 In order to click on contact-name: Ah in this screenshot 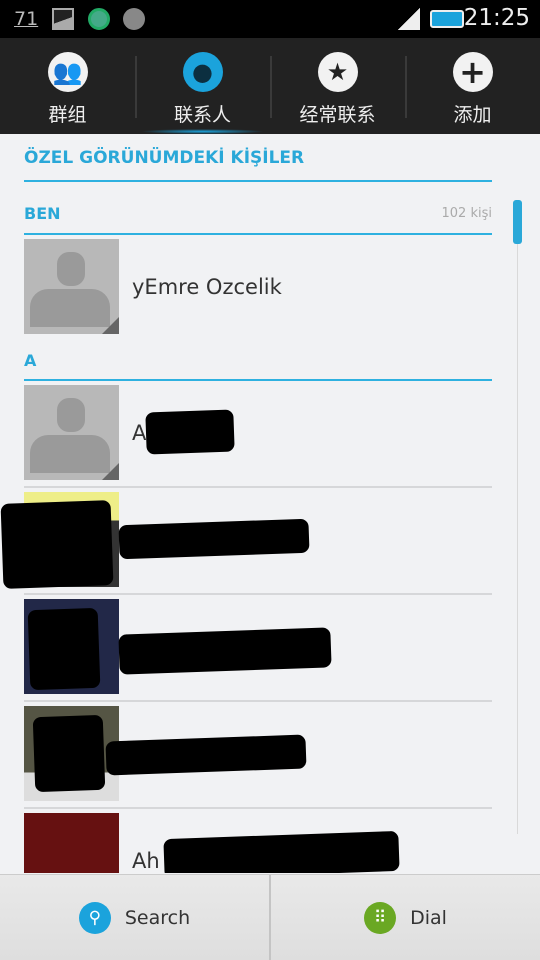, I will do `click(146, 861)`.